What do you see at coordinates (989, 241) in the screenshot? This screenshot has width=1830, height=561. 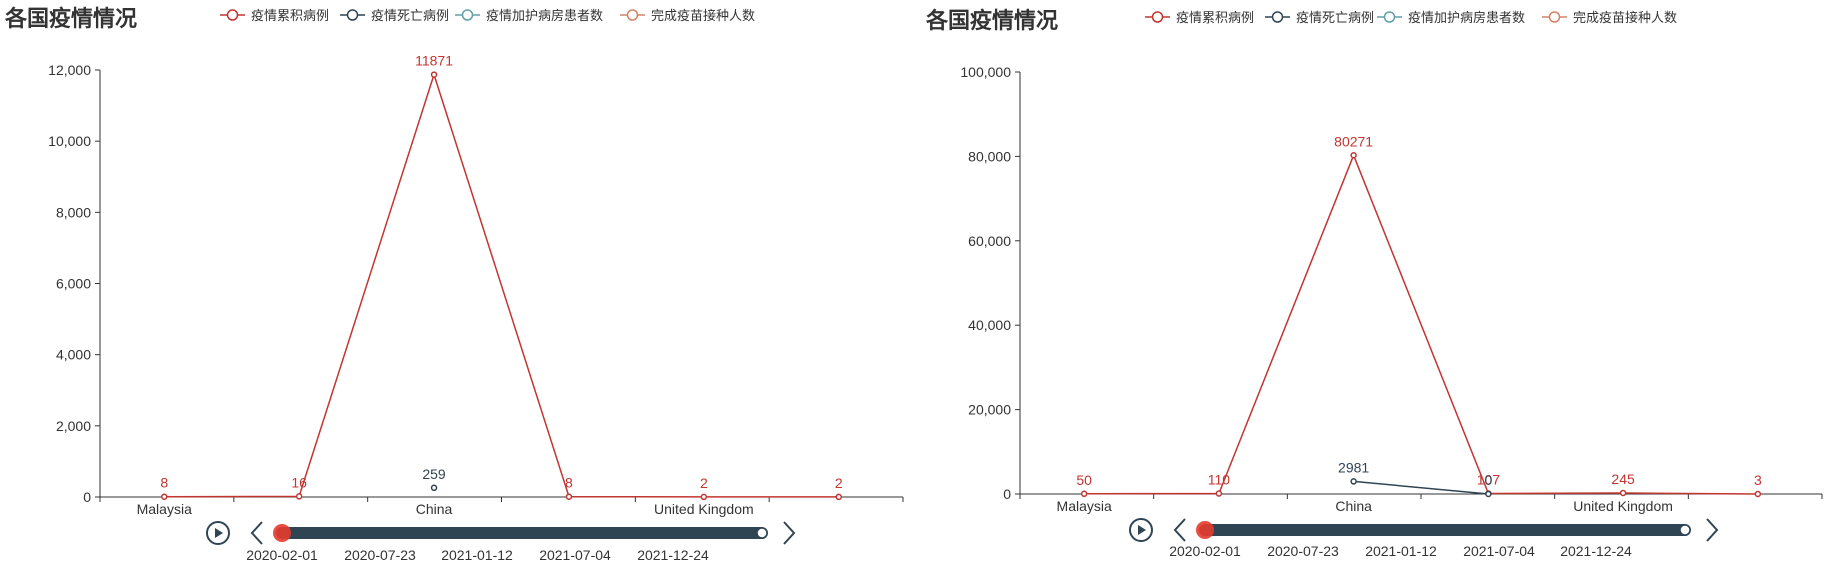 I see `y-tick-label: 60,000` at bounding box center [989, 241].